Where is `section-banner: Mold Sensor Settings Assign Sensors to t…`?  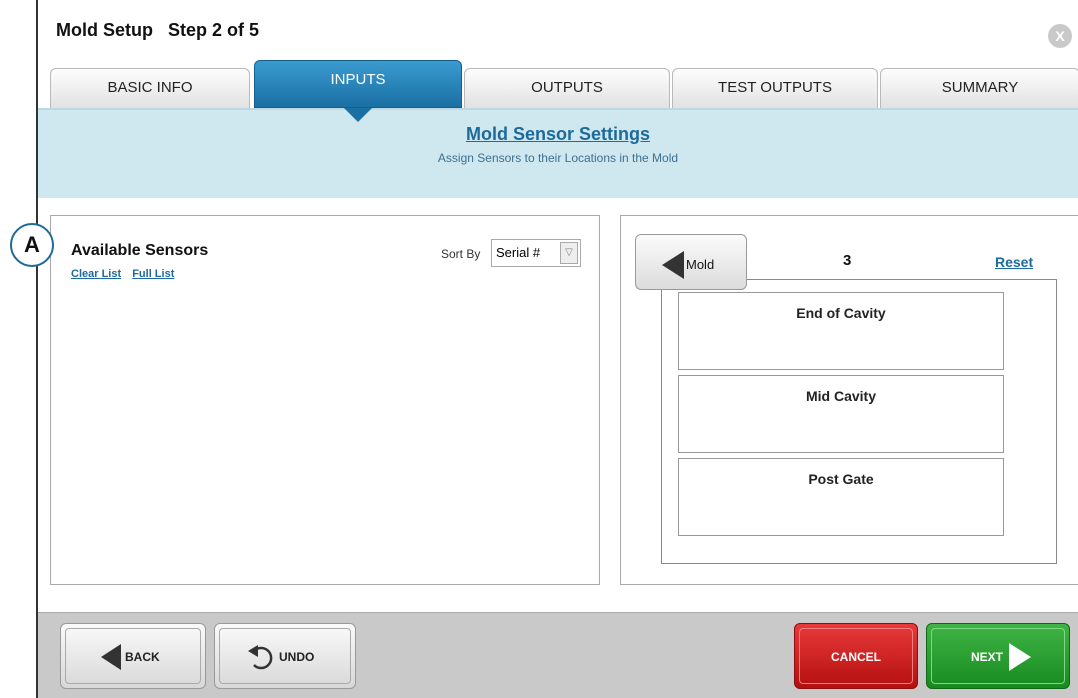 section-banner: Mold Sensor Settings Assign Sensors to t… is located at coordinates (558, 153).